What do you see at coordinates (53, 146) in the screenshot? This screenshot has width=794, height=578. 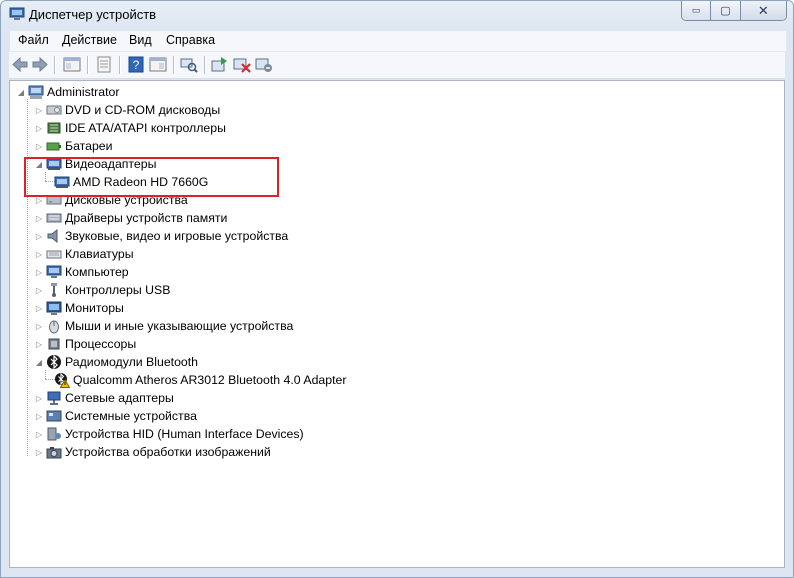 I see `battery-icon` at bounding box center [53, 146].